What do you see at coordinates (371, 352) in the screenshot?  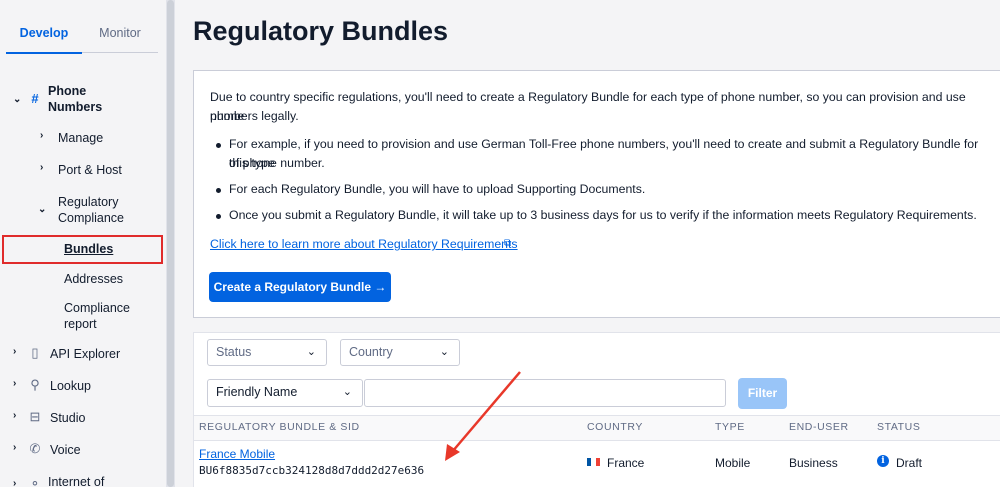 I see `country-select-value: Country` at bounding box center [371, 352].